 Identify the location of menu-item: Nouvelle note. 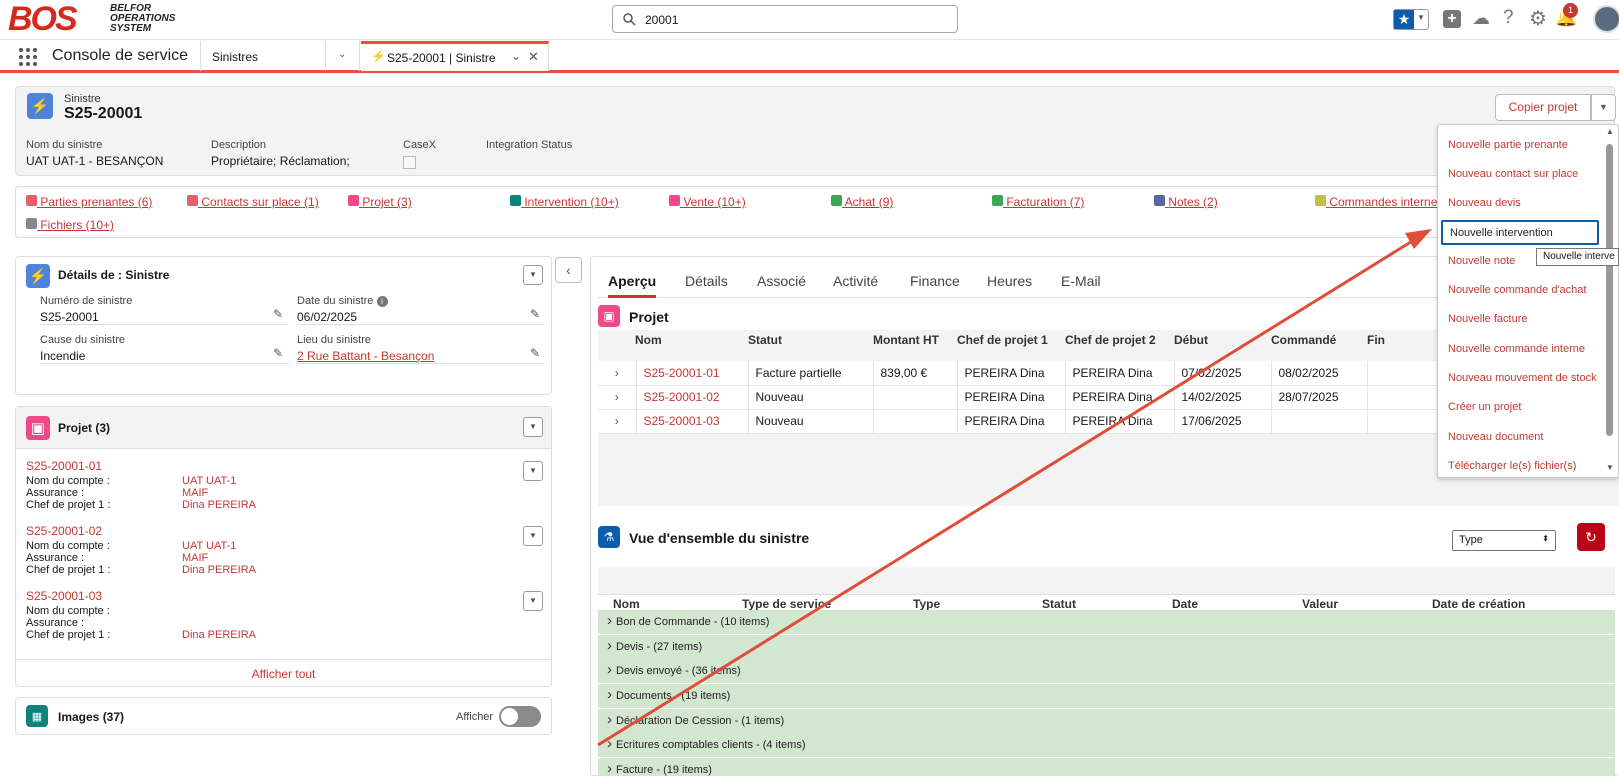
(1481, 261).